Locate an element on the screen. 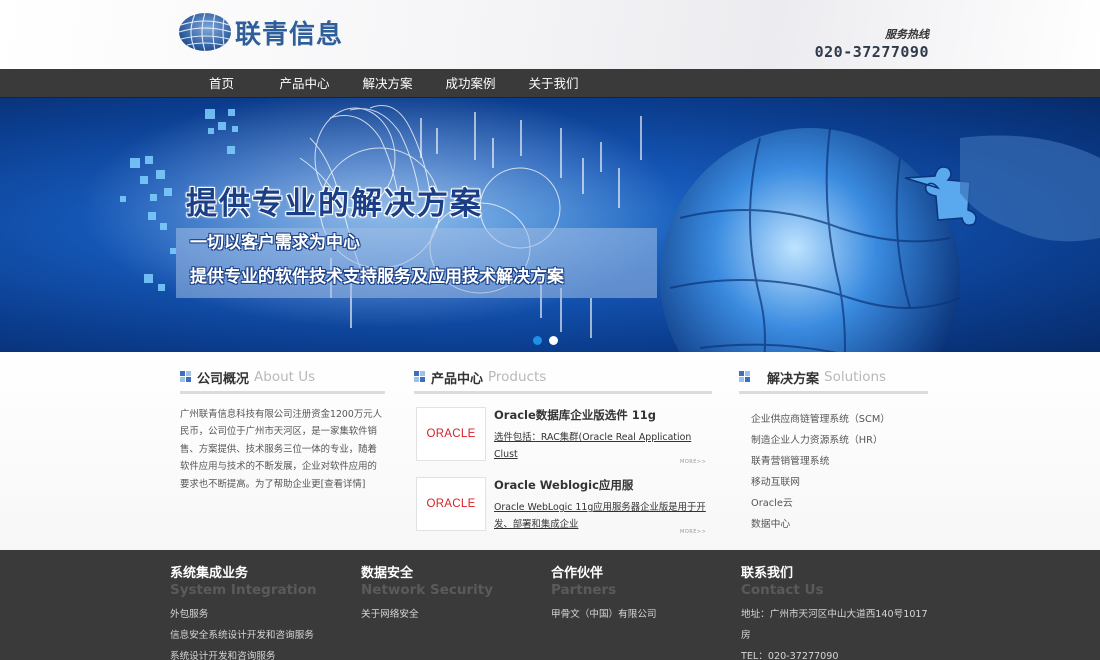  footer-col-security: 数据安全 Network Security 关于网络安全 is located at coordinates (427, 593).